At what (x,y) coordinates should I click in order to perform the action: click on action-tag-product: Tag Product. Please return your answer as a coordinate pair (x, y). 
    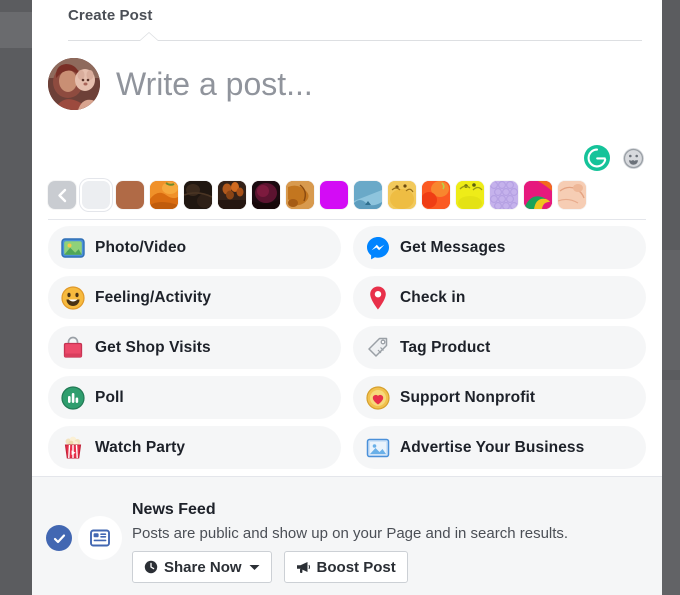
    Looking at the image, I should click on (499, 347).